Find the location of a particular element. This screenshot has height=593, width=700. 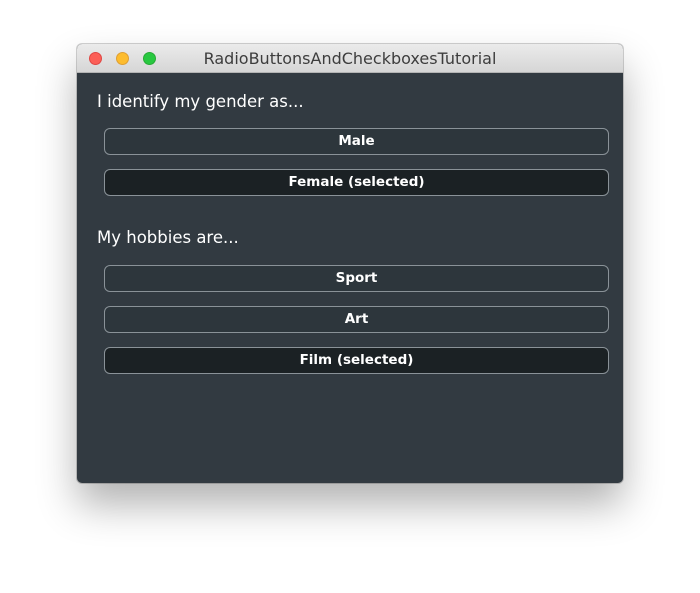

gender-option-female: Female (selected) is located at coordinates (356, 182).